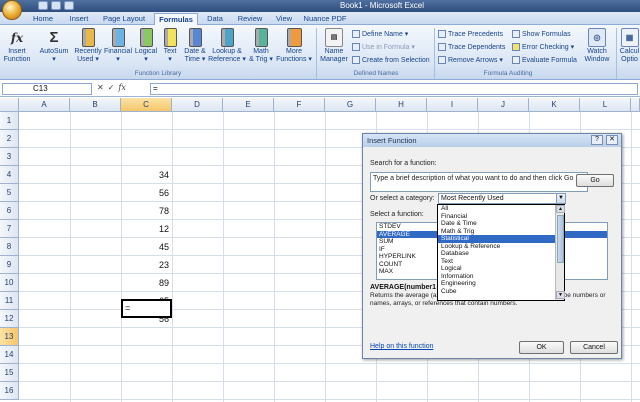  I want to click on tab-formulas: Formulas, so click(176, 19).